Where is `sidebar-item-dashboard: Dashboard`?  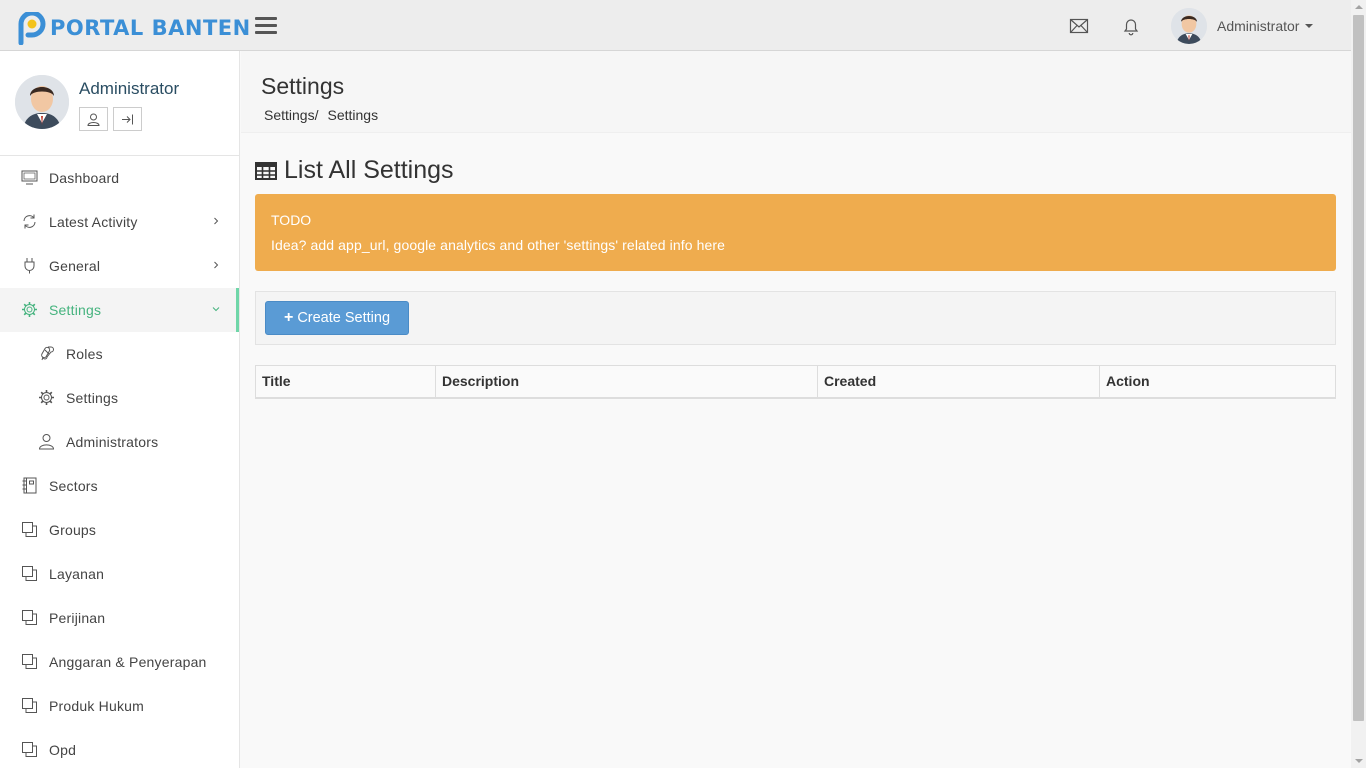
sidebar-item-dashboard: Dashboard is located at coordinates (119, 178).